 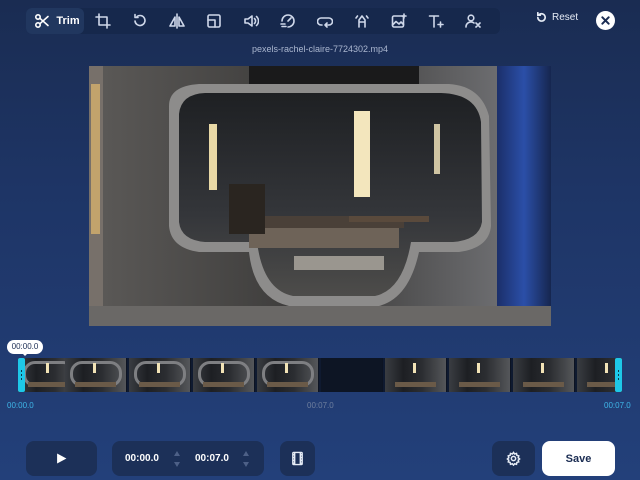 I want to click on gear-icon, so click(x=513, y=458).